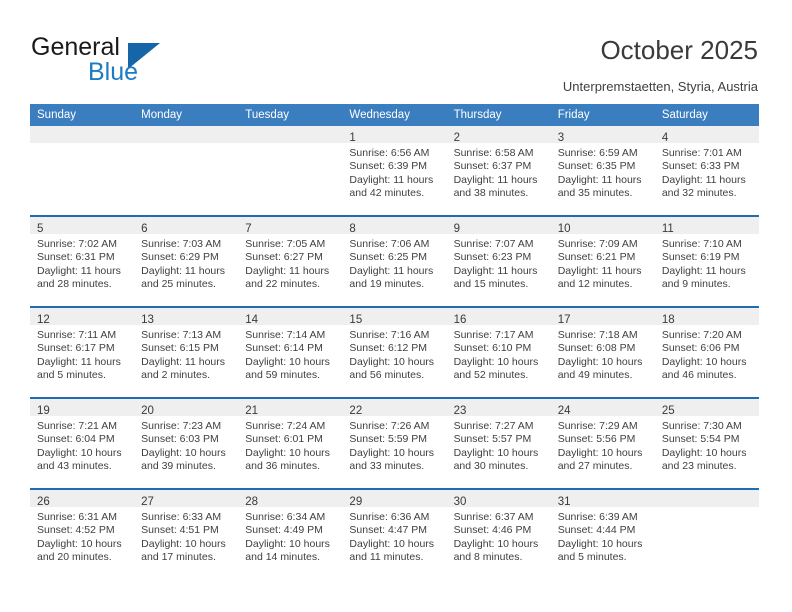 The image size is (792, 612). I want to click on day-number: 8, so click(352, 229).